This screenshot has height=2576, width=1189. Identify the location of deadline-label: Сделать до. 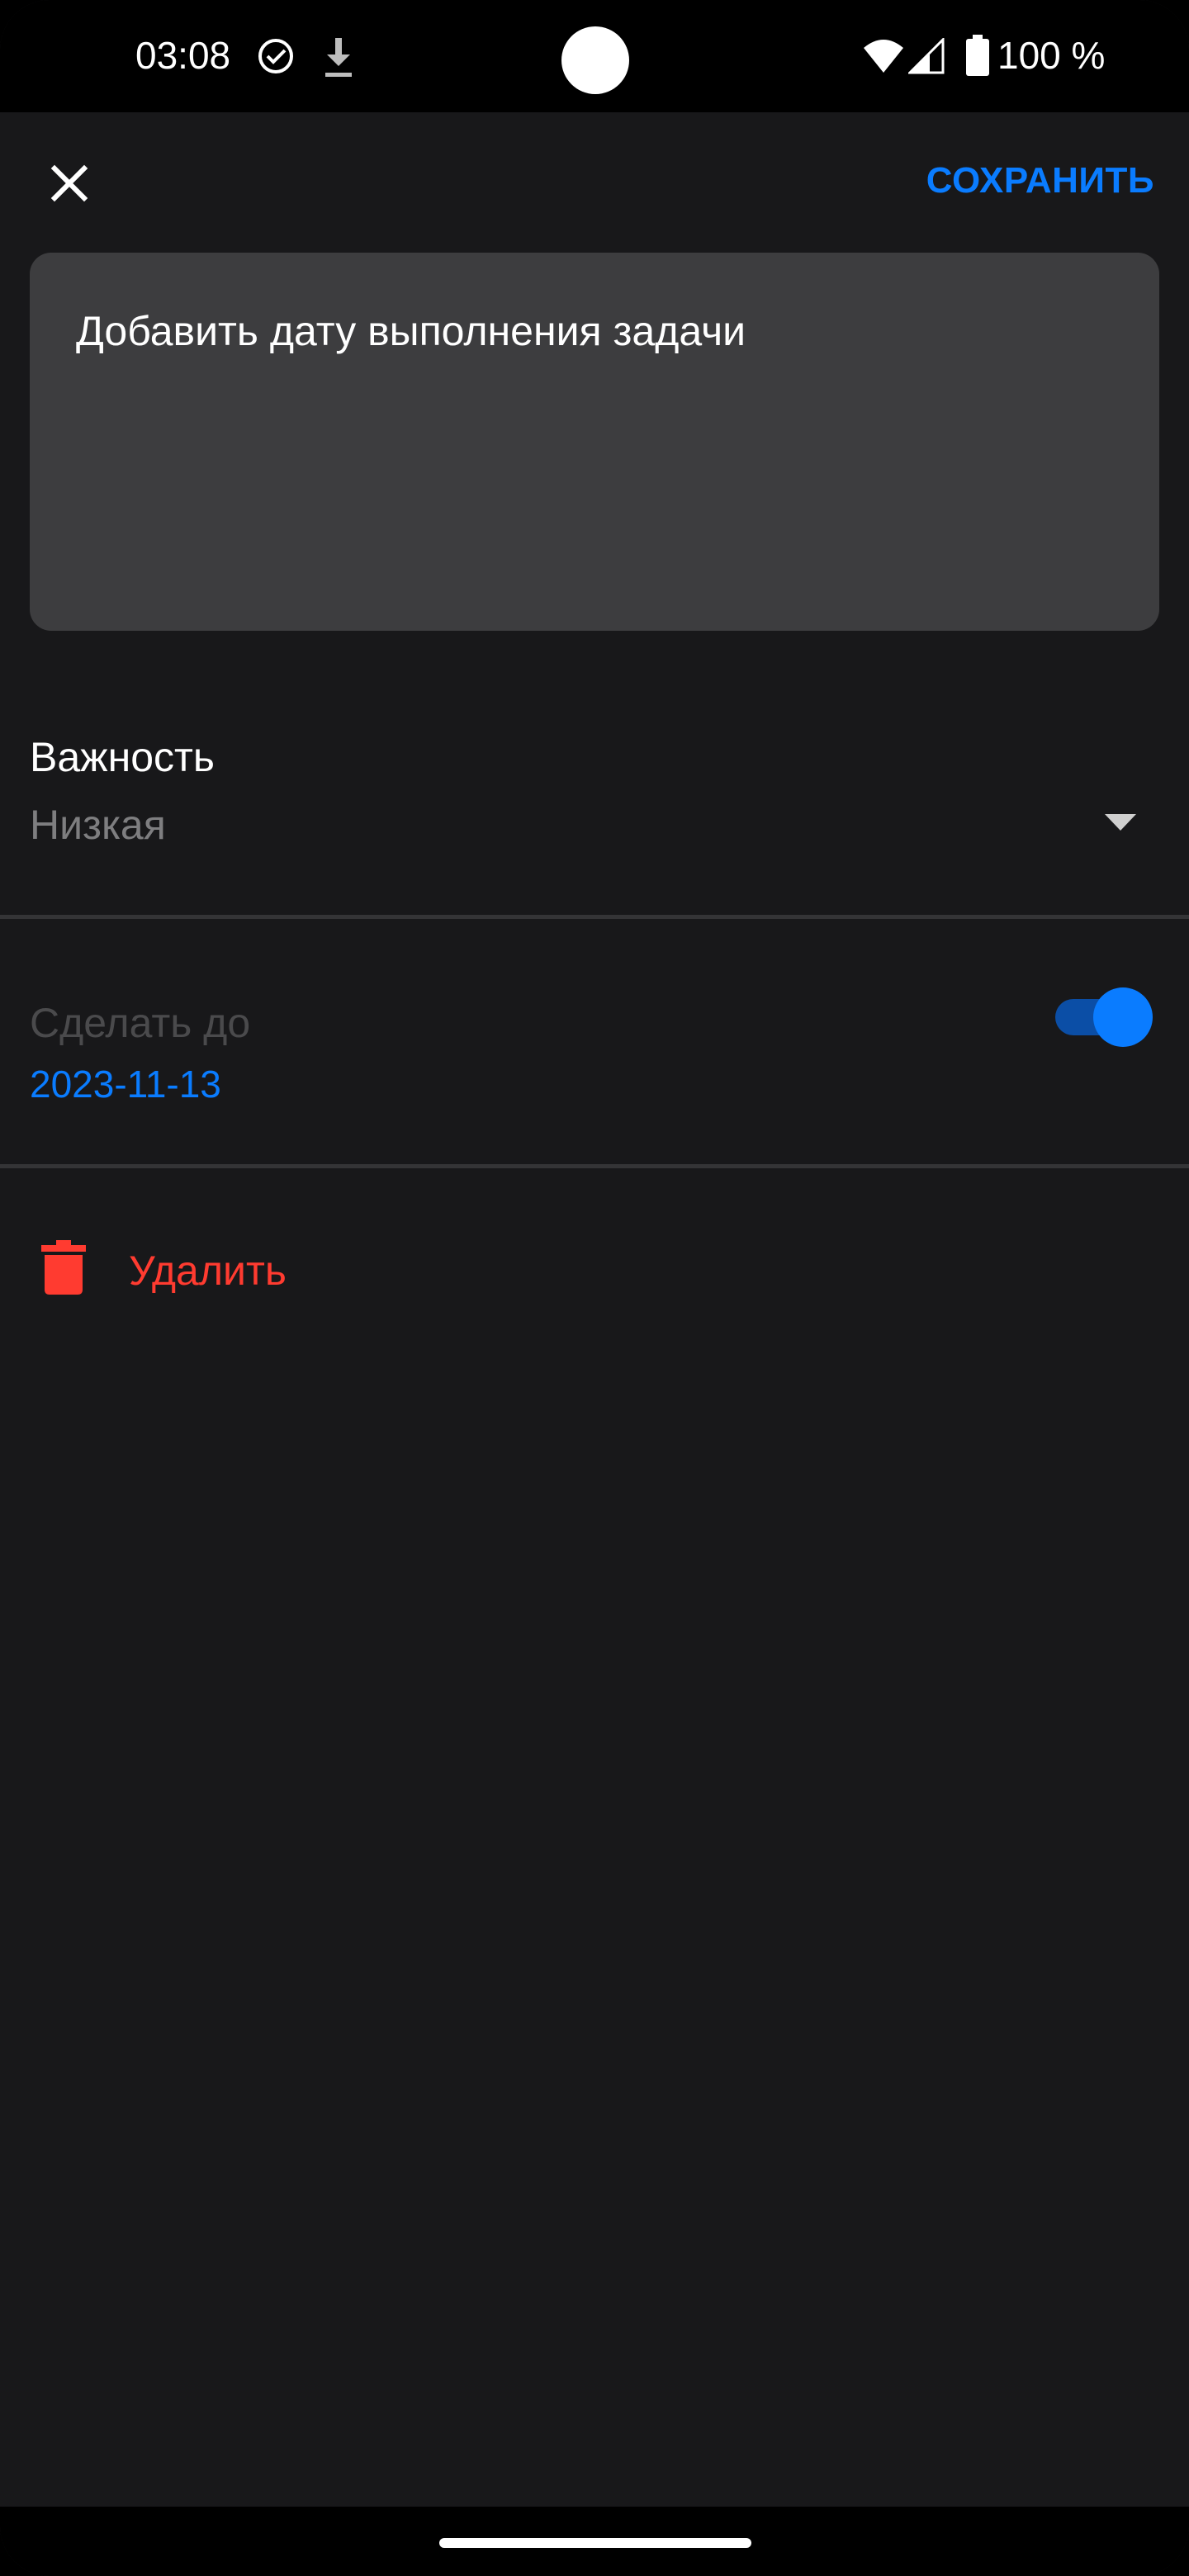
(140, 1023).